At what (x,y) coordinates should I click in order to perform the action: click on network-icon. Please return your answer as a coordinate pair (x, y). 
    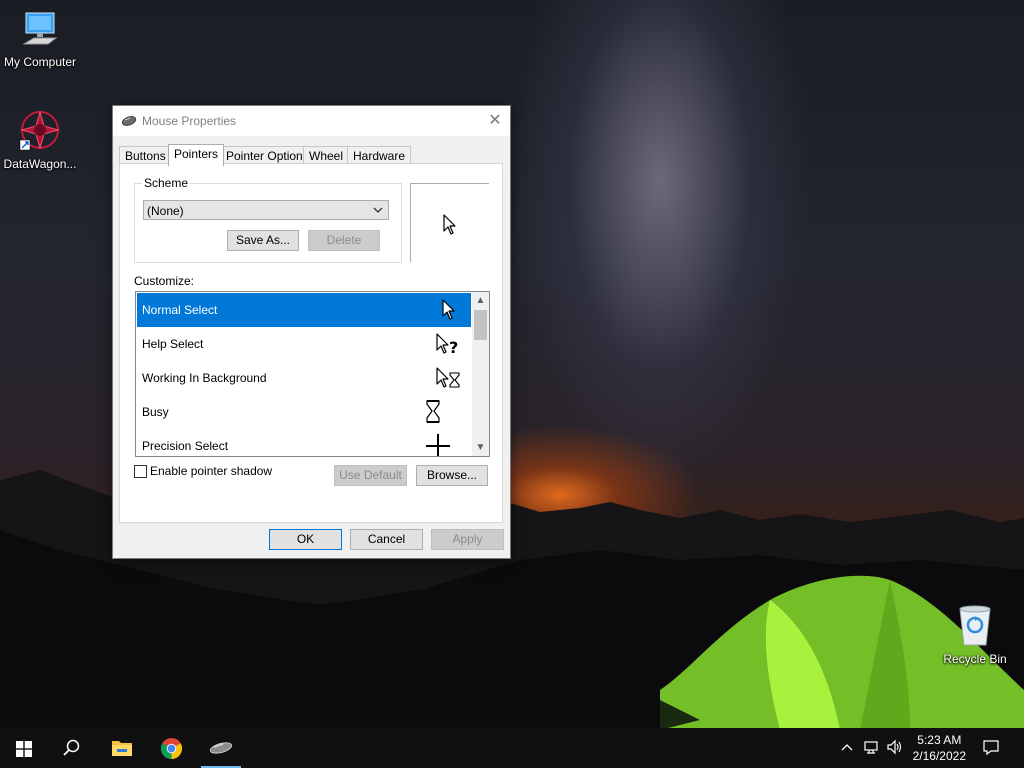
    Looking at the image, I should click on (872, 749).